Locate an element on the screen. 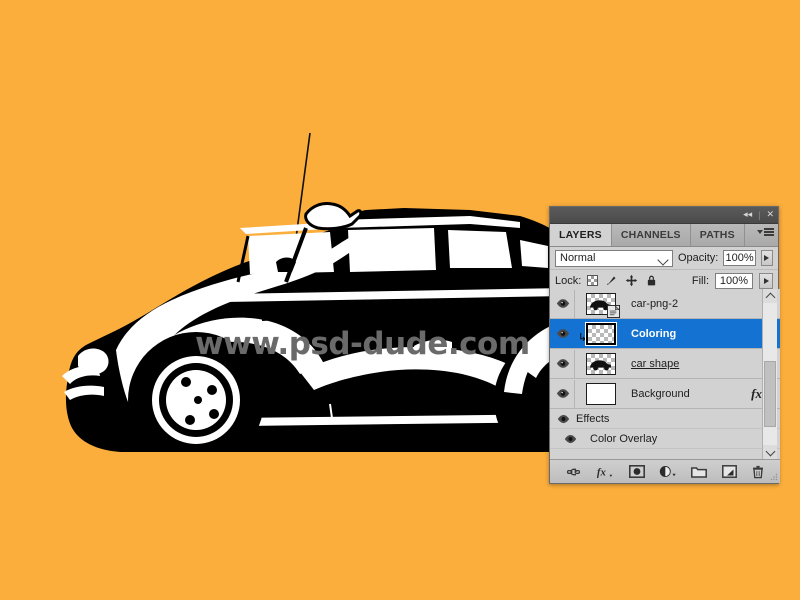 The height and width of the screenshot is (600, 800). layer-list-scrollbar is located at coordinates (769, 374).